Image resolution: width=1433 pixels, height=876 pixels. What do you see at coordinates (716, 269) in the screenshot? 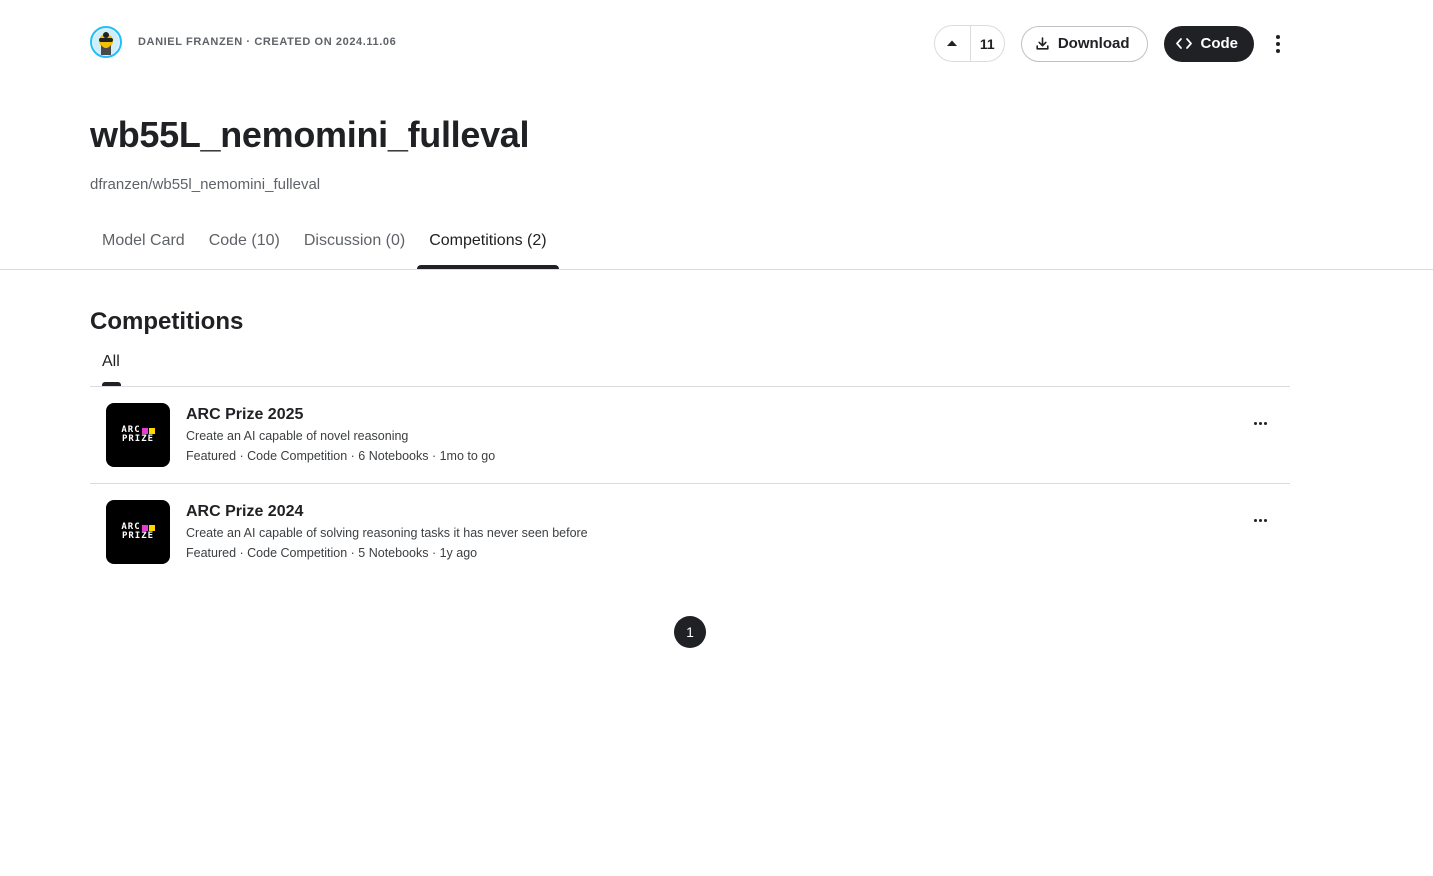
I see `tabs-divider` at bounding box center [716, 269].